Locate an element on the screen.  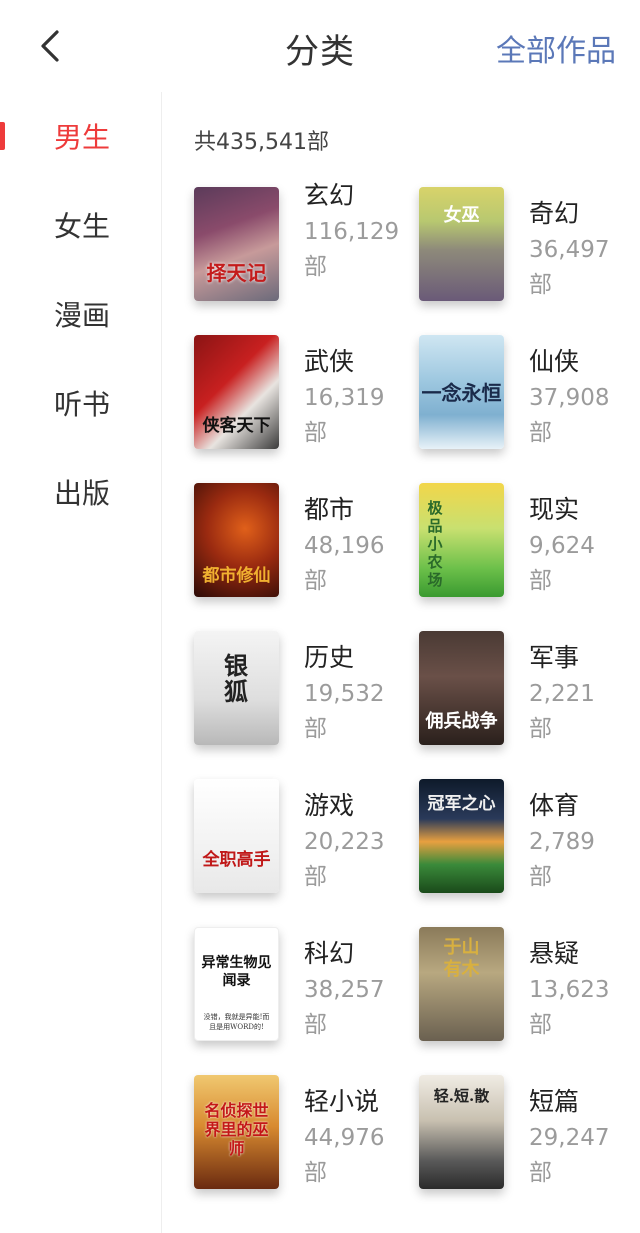
category-count: 29,247 部 is located at coordinates (584, 1156).